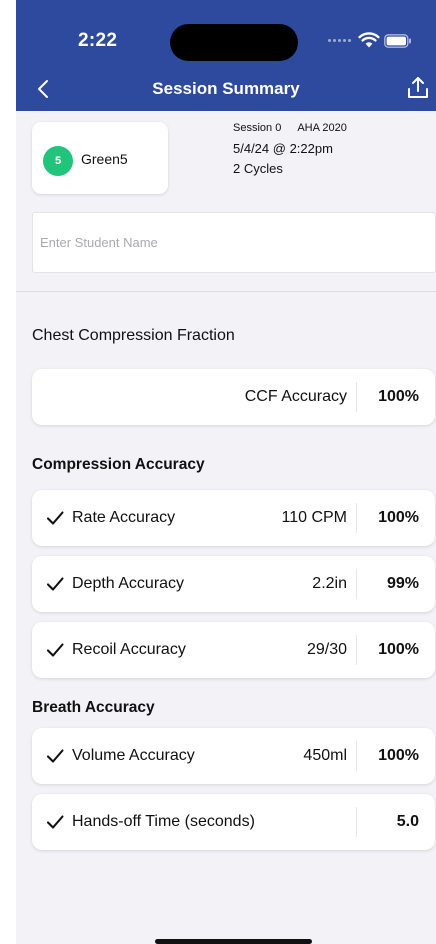 The width and height of the screenshot is (436, 944). I want to click on metric-card-recoil: Recoil Accuracy 29/30 100%, so click(233, 650).